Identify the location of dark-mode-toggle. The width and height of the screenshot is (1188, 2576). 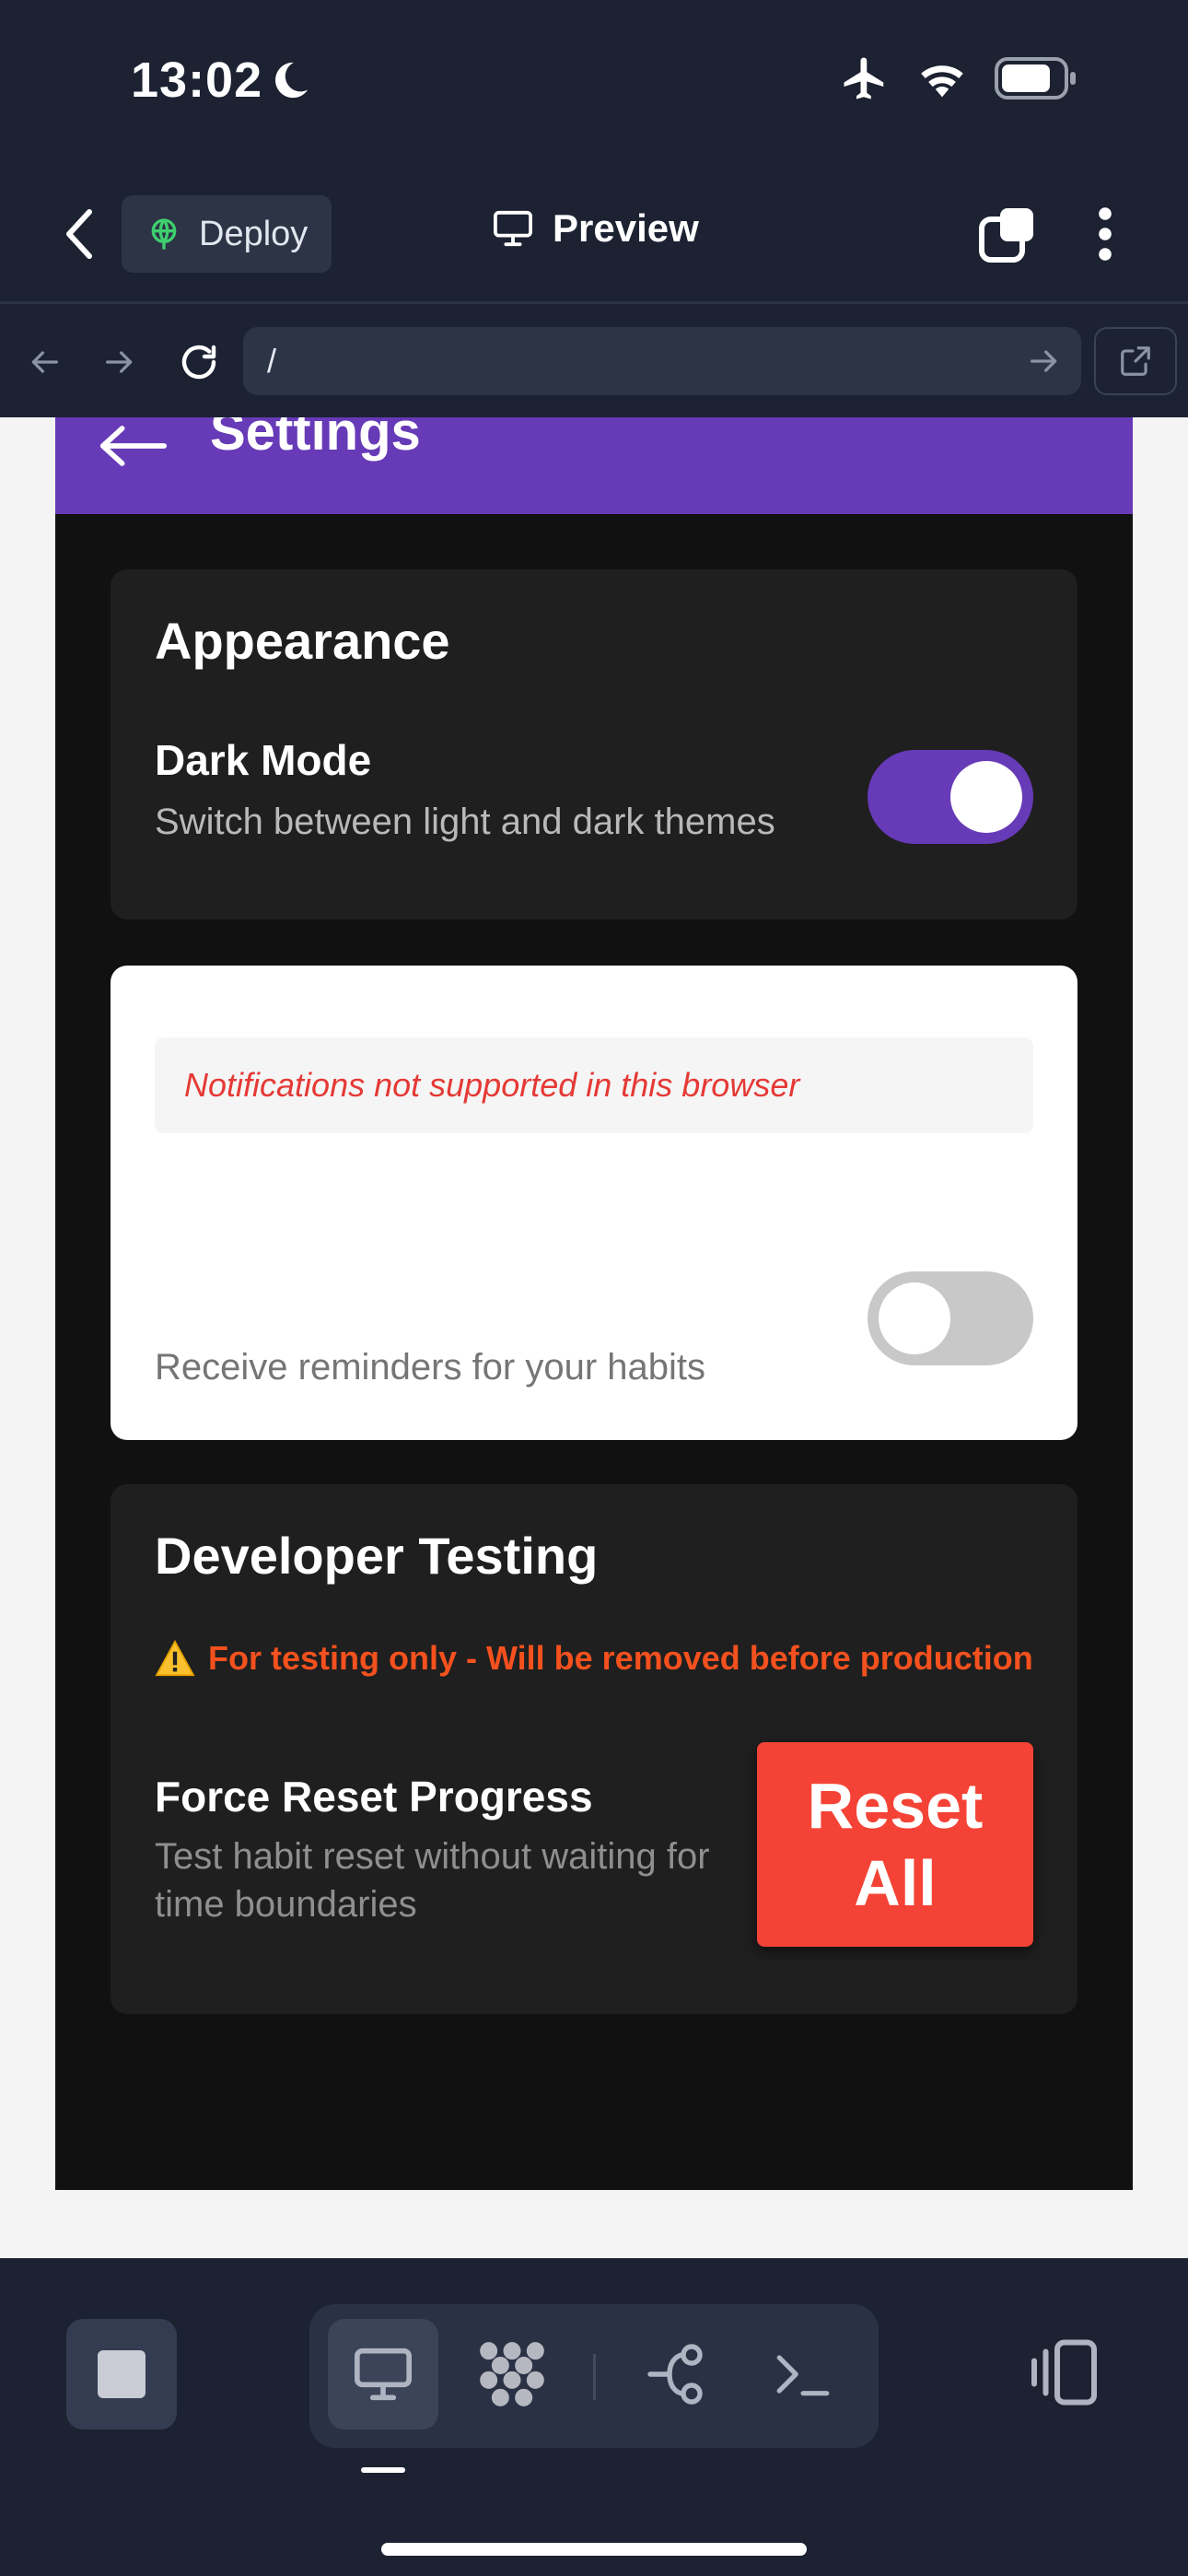
(951, 797).